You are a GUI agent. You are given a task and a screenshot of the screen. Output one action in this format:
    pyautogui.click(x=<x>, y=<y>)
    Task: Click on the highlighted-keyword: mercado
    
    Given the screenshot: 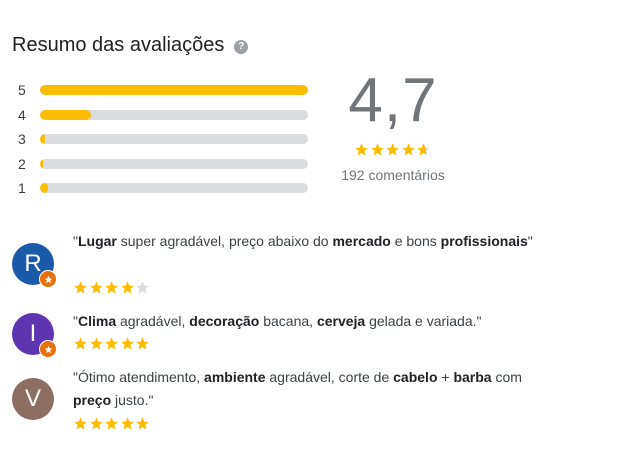 What is the action you would take?
    pyautogui.click(x=361, y=241)
    